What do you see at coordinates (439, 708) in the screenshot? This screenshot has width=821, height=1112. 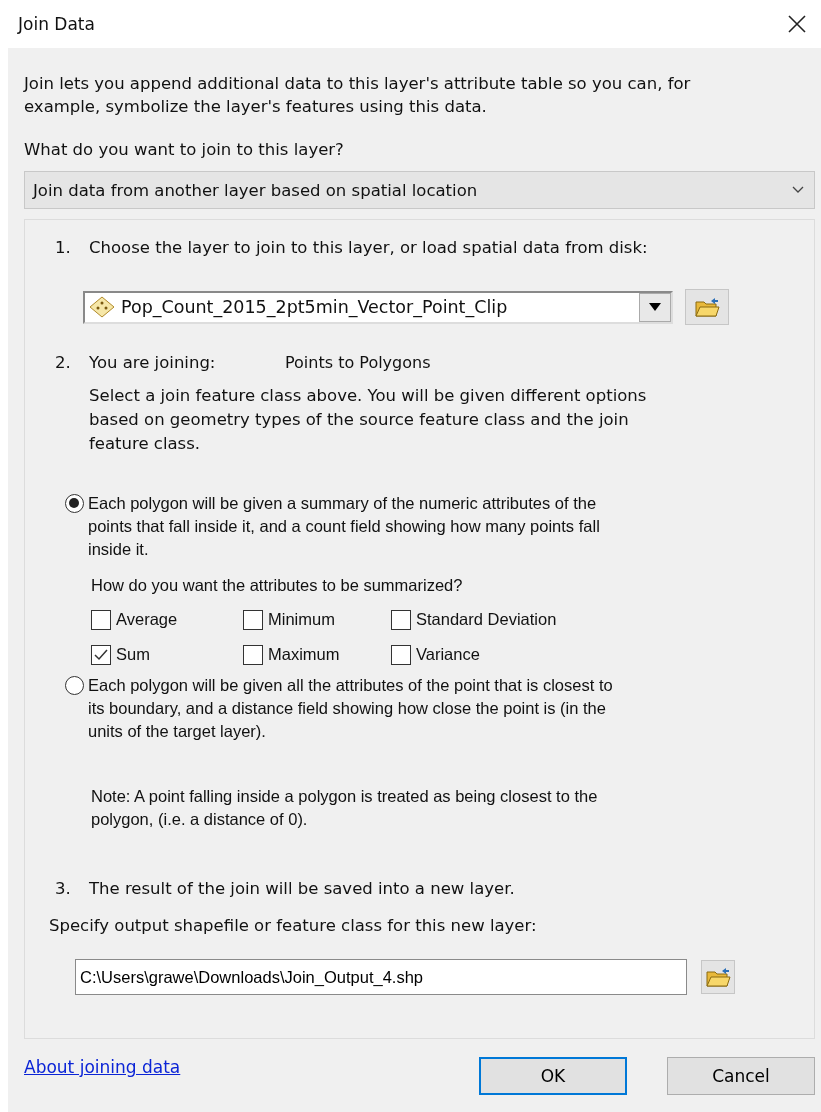 I see `radio-option: Each polygon will be given all the attributes of the point that is closest to its boundary, and a distance field showing how close the point is (in the units of the target layer).` at bounding box center [439, 708].